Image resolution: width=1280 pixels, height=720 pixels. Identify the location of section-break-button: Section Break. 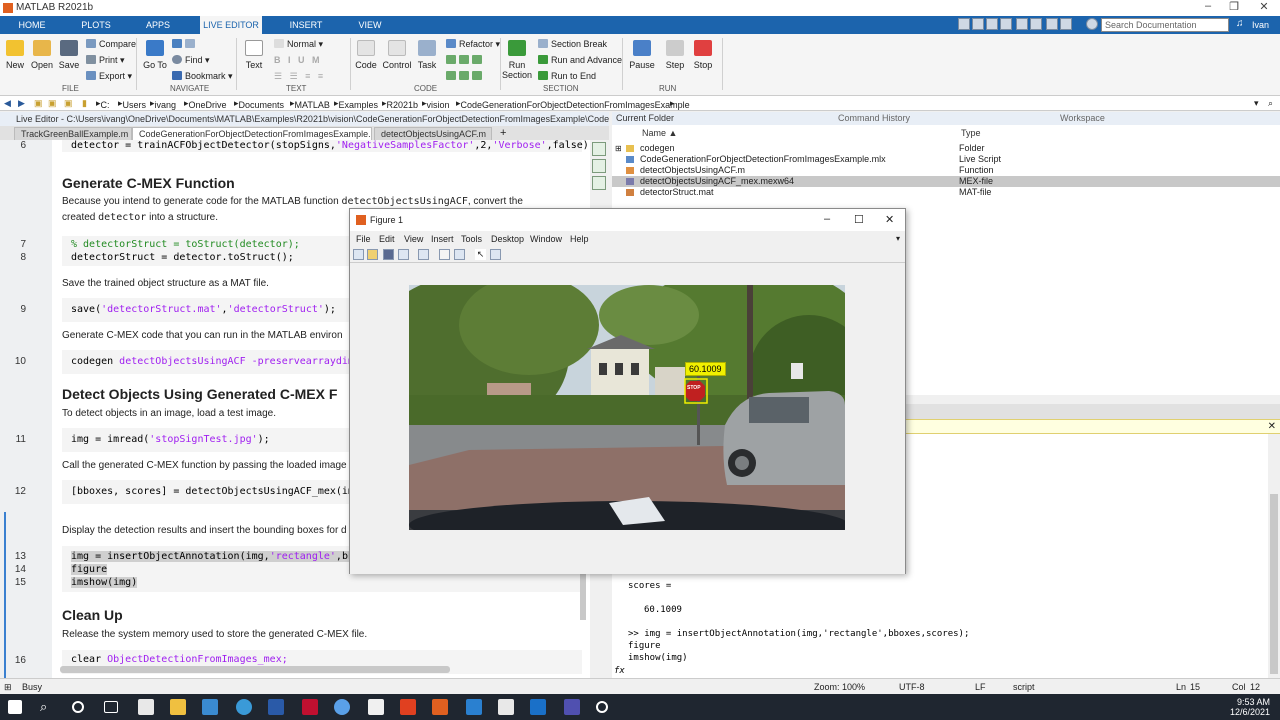
(572, 44).